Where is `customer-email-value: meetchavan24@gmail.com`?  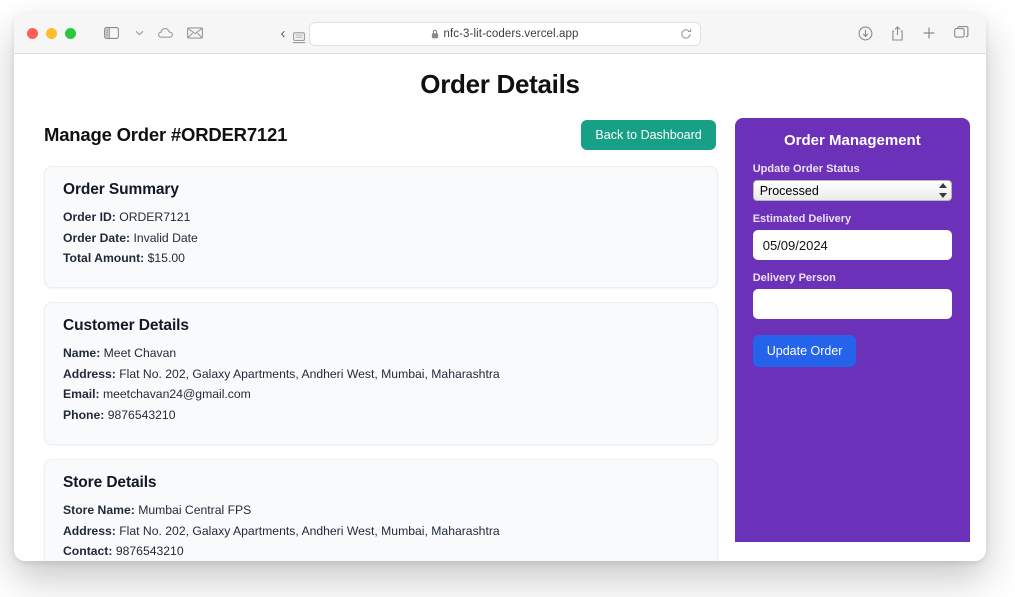
customer-email-value: meetchavan24@gmail.com is located at coordinates (176, 394).